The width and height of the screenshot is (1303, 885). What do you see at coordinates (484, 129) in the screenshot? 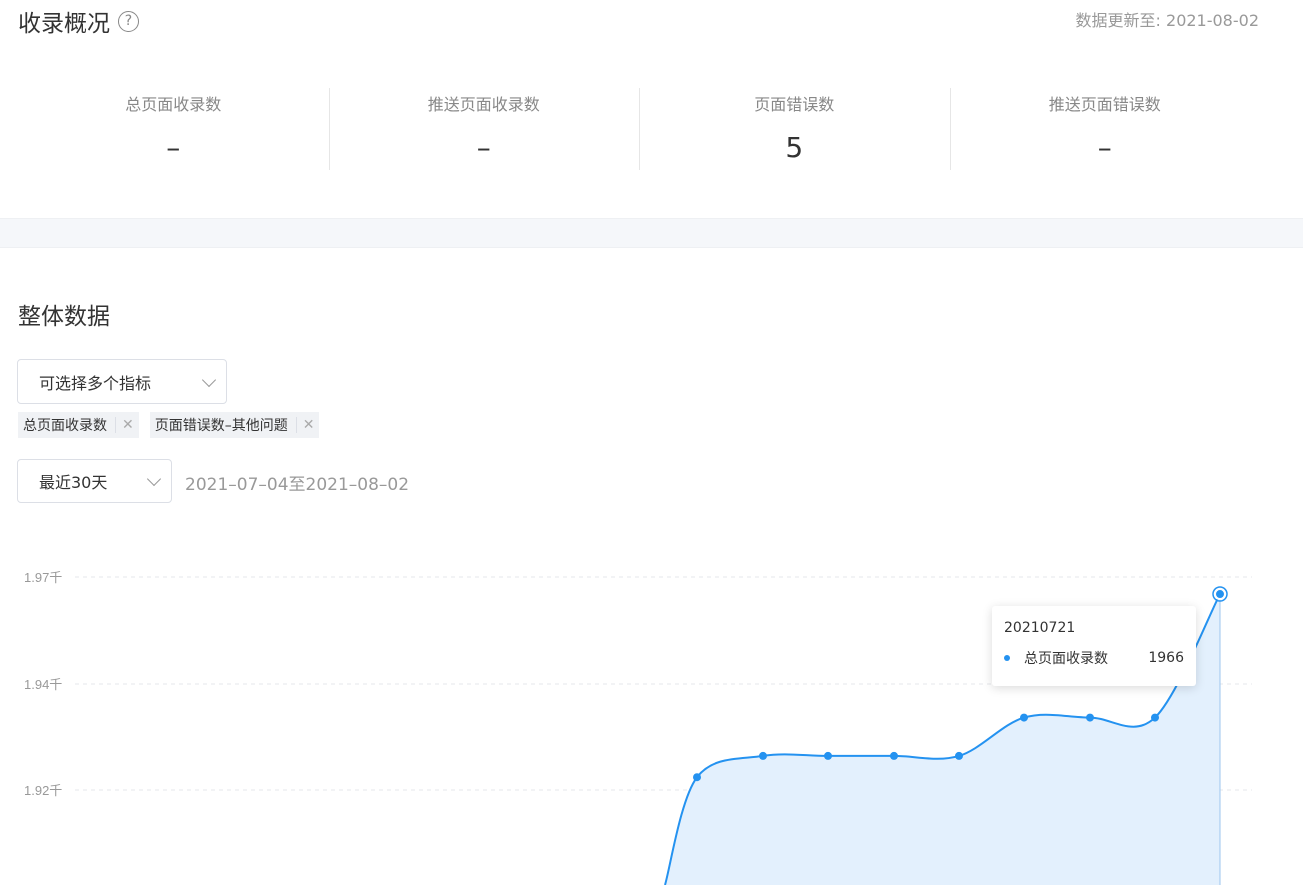
I see `stat-pushed-indexed: 推送页面收录数 –` at bounding box center [484, 129].